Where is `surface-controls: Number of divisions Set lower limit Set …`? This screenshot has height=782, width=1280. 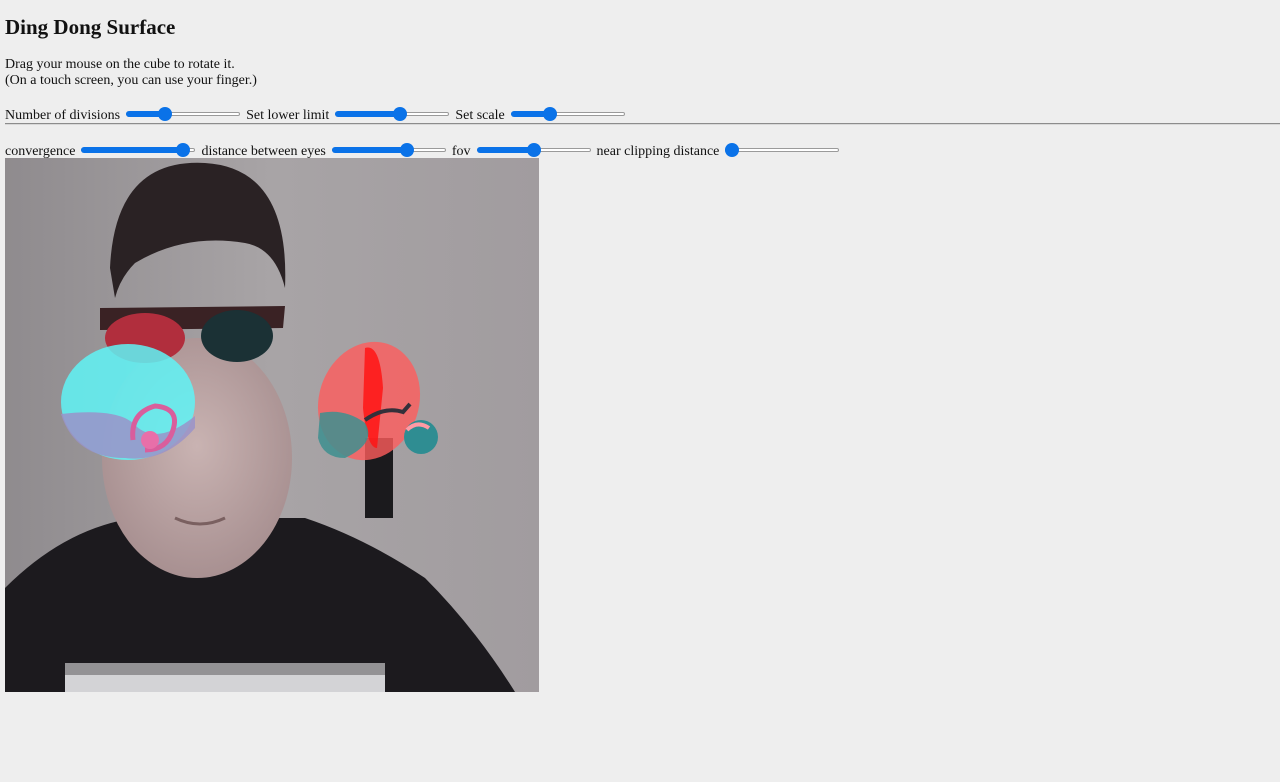 surface-controls: Number of divisions Set lower limit Set … is located at coordinates (318, 114).